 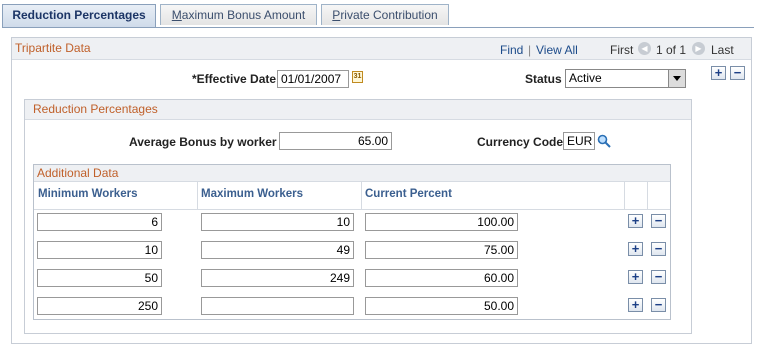 I want to click on chevron-down-icon, so click(x=676, y=78).